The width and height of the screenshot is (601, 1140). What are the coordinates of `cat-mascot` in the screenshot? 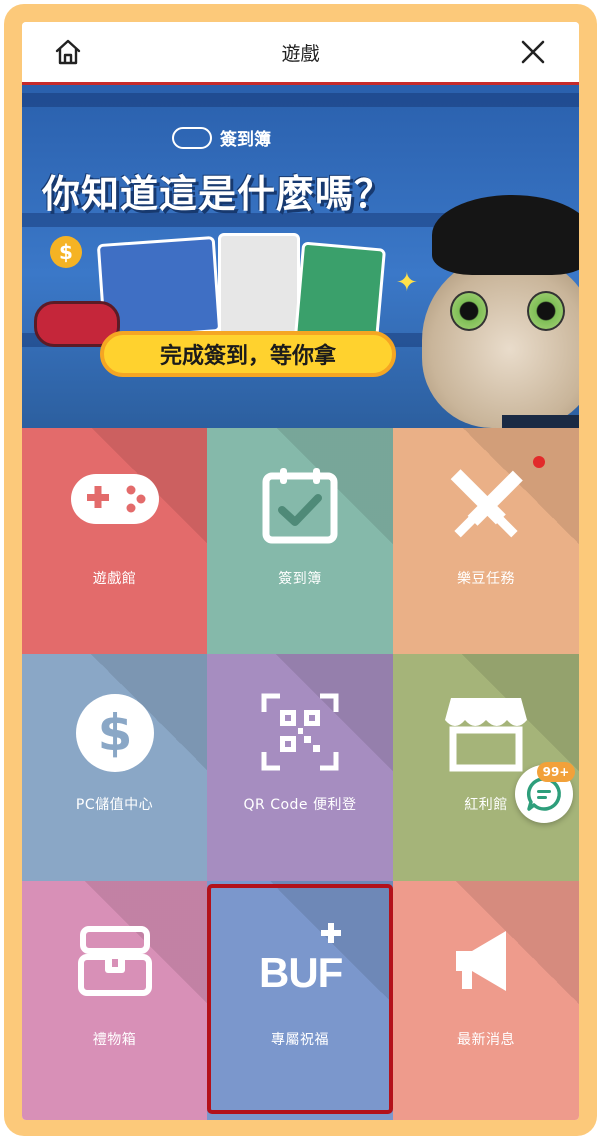 It's located at (500, 340).